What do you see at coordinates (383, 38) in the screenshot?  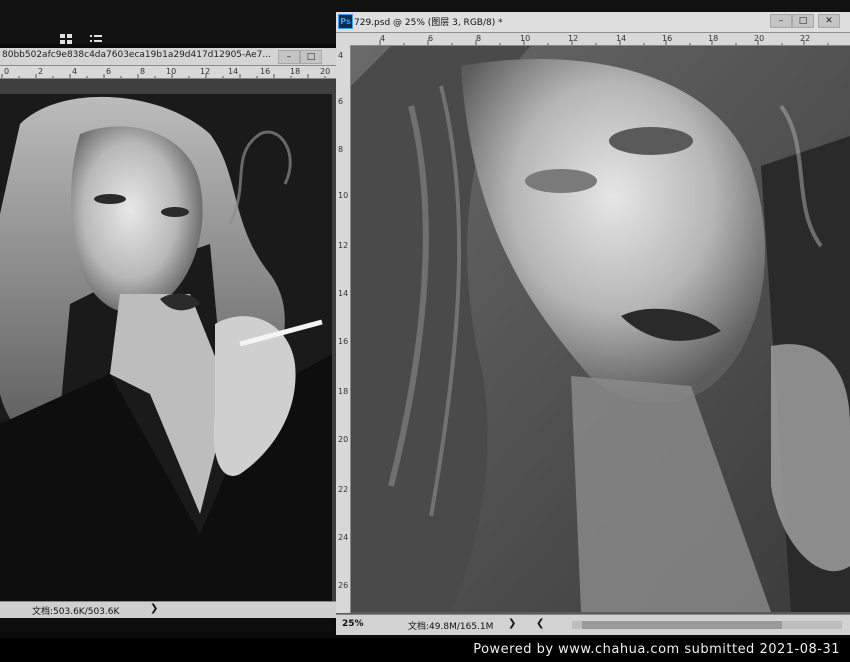 I see `right-ruler-label: 4` at bounding box center [383, 38].